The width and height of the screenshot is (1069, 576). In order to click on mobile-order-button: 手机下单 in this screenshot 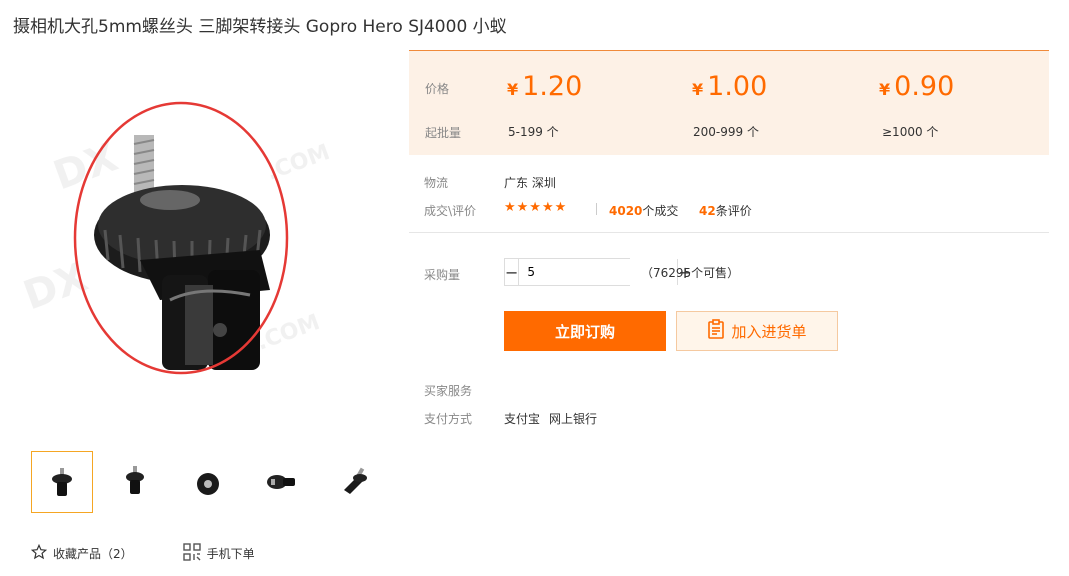, I will do `click(218, 553)`.